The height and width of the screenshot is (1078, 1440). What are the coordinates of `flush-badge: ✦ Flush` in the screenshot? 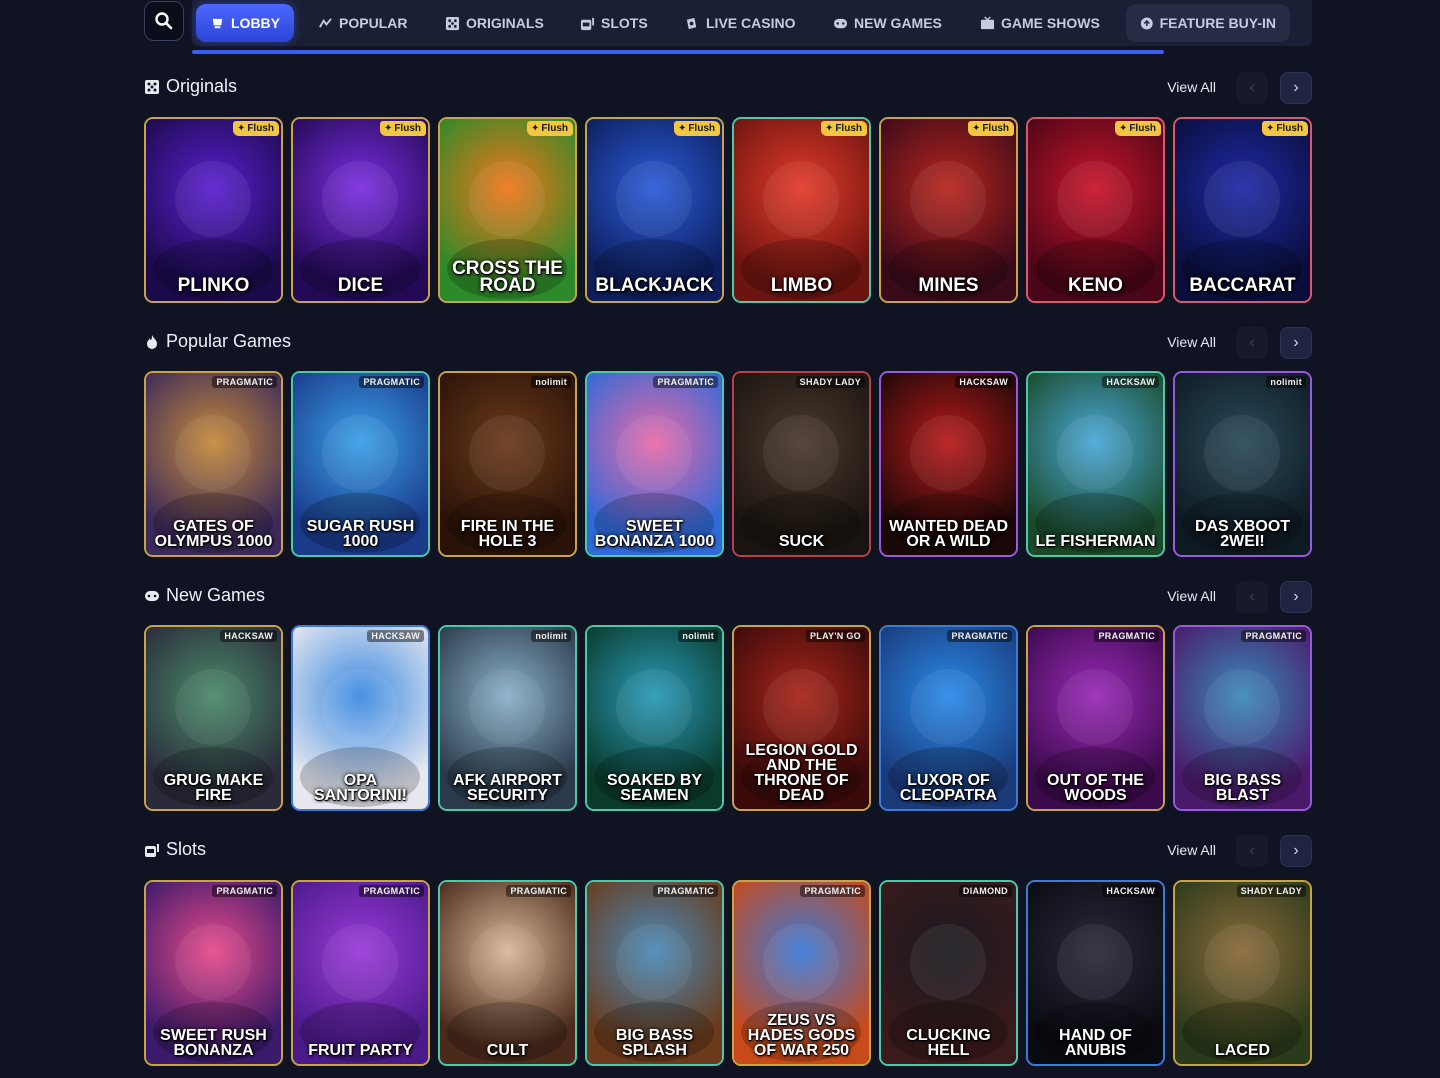 It's located at (402, 128).